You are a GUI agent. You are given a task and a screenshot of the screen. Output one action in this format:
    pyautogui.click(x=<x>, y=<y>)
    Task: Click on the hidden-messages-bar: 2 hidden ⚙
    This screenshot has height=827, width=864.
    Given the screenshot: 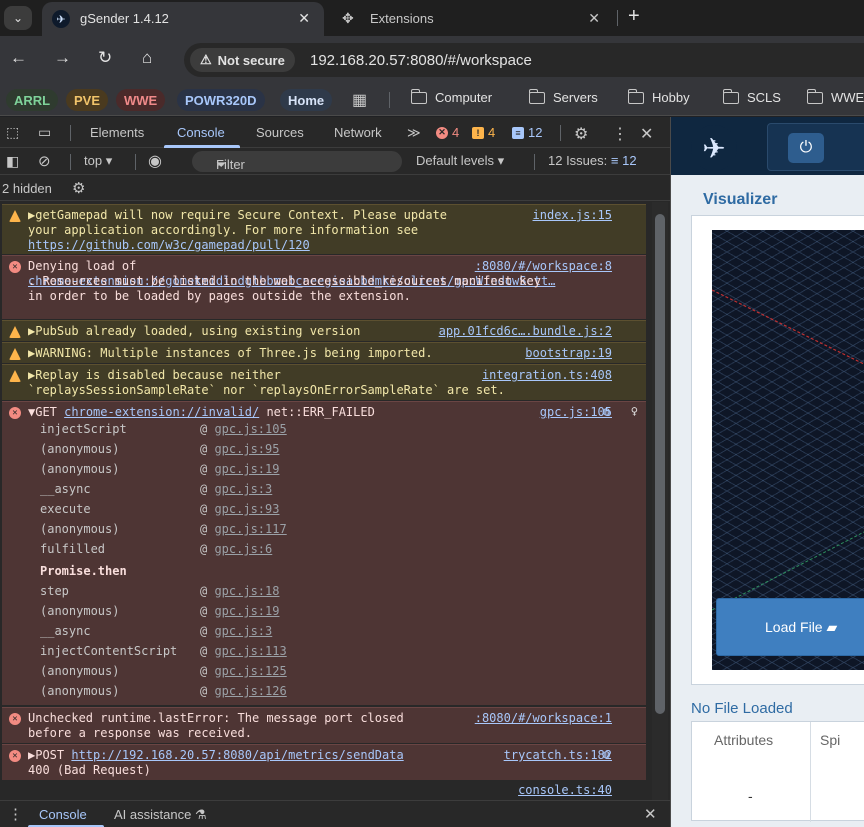 What is the action you would take?
    pyautogui.click(x=335, y=188)
    